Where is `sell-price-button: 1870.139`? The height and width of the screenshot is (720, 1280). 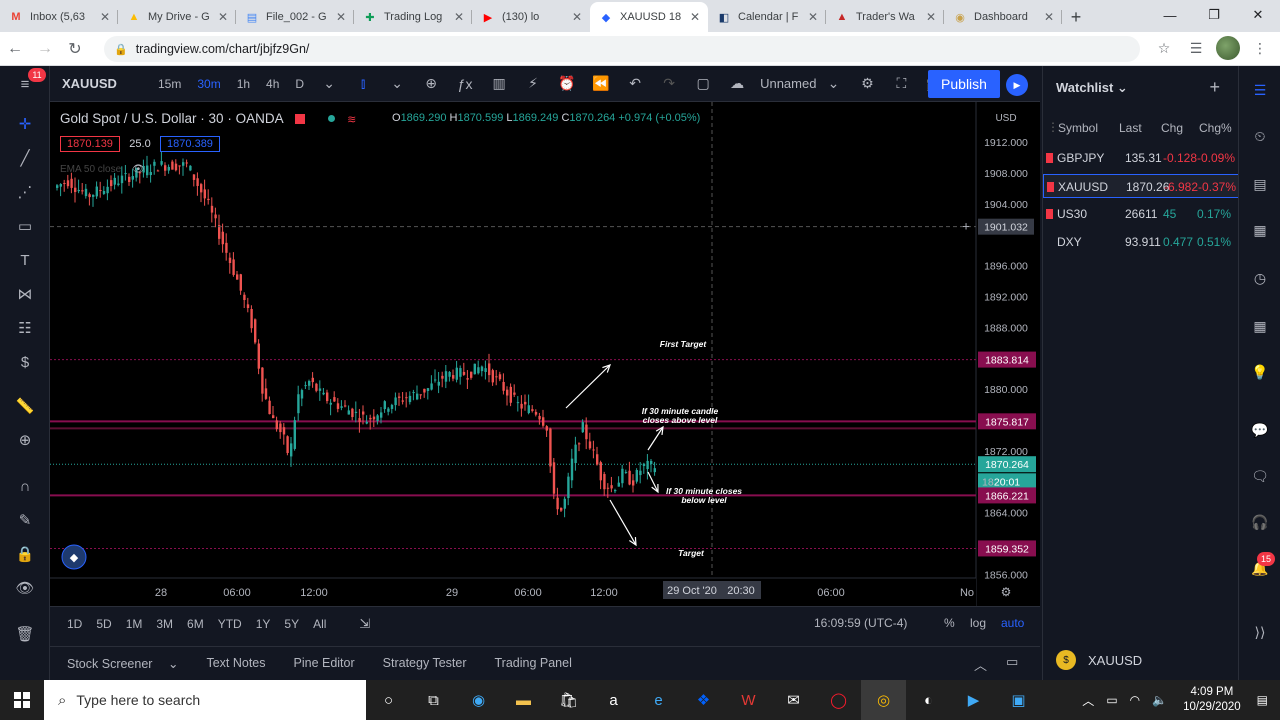
sell-price-button: 1870.139 is located at coordinates (90, 144).